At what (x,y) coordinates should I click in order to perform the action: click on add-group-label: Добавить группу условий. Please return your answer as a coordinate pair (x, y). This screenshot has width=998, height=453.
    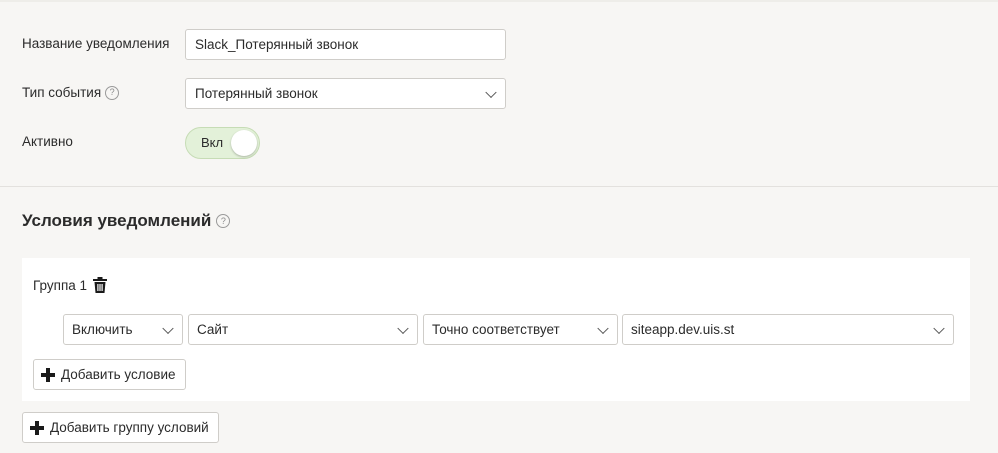
    Looking at the image, I should click on (129, 427).